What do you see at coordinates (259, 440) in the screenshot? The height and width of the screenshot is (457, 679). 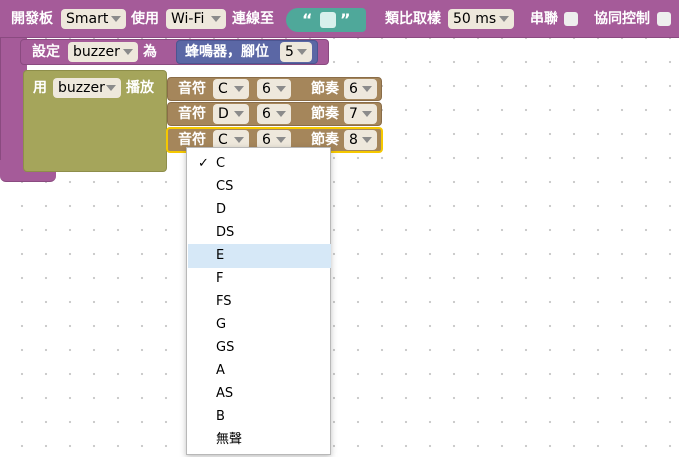 I see `dropdown-item-rest: 無聲` at bounding box center [259, 440].